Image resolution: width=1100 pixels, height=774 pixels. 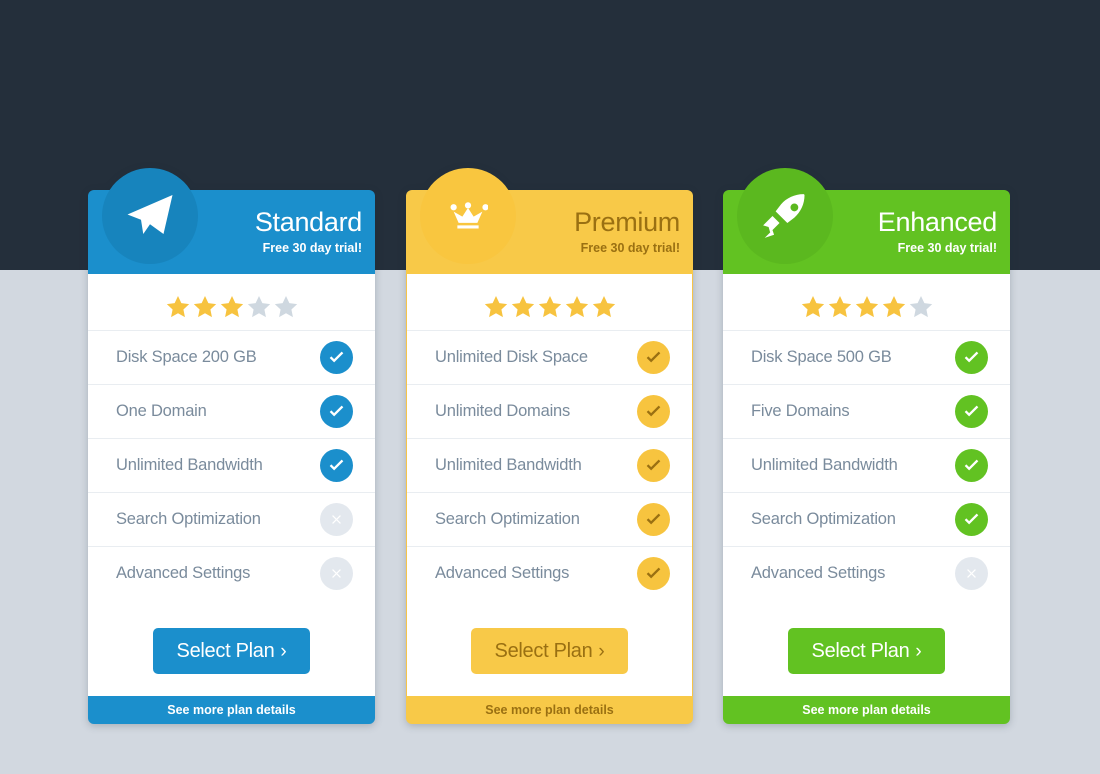 What do you see at coordinates (821, 357) in the screenshot?
I see `feature-label: Disk Space 500 GB` at bounding box center [821, 357].